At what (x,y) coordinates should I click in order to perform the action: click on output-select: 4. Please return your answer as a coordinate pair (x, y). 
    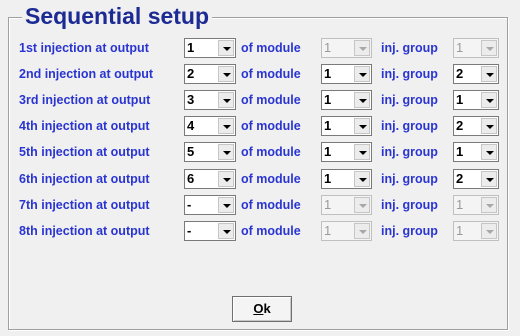
    Looking at the image, I should click on (210, 126).